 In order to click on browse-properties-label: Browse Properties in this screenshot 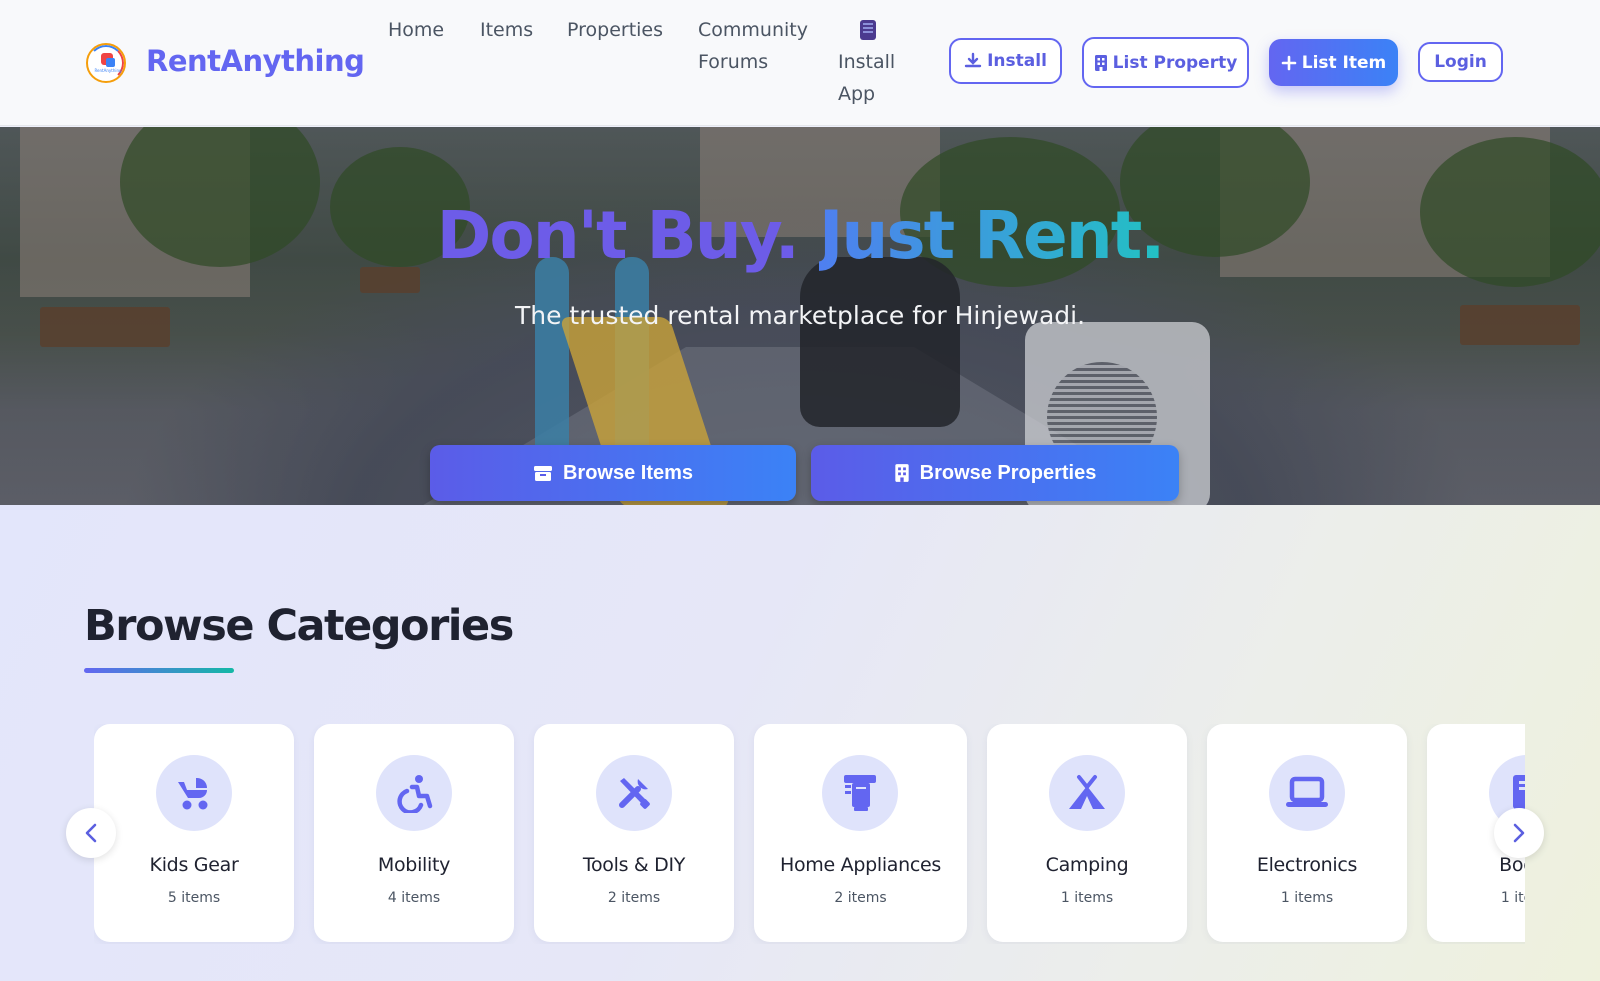, I will do `click(1008, 472)`.